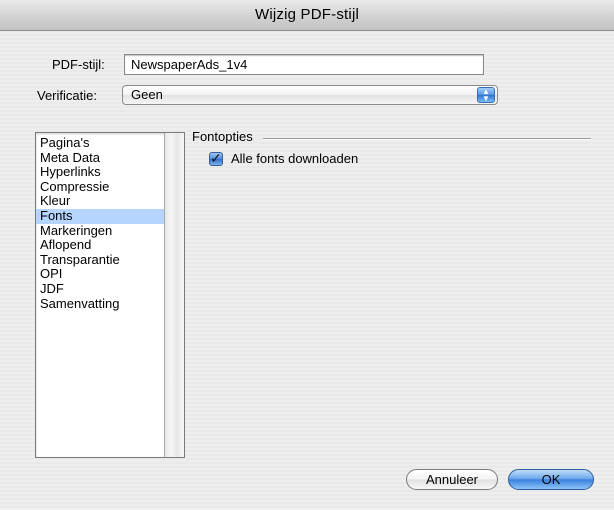 The width and height of the screenshot is (614, 510). Describe the element at coordinates (67, 95) in the screenshot. I see `verification-label: Verificatie:` at that location.